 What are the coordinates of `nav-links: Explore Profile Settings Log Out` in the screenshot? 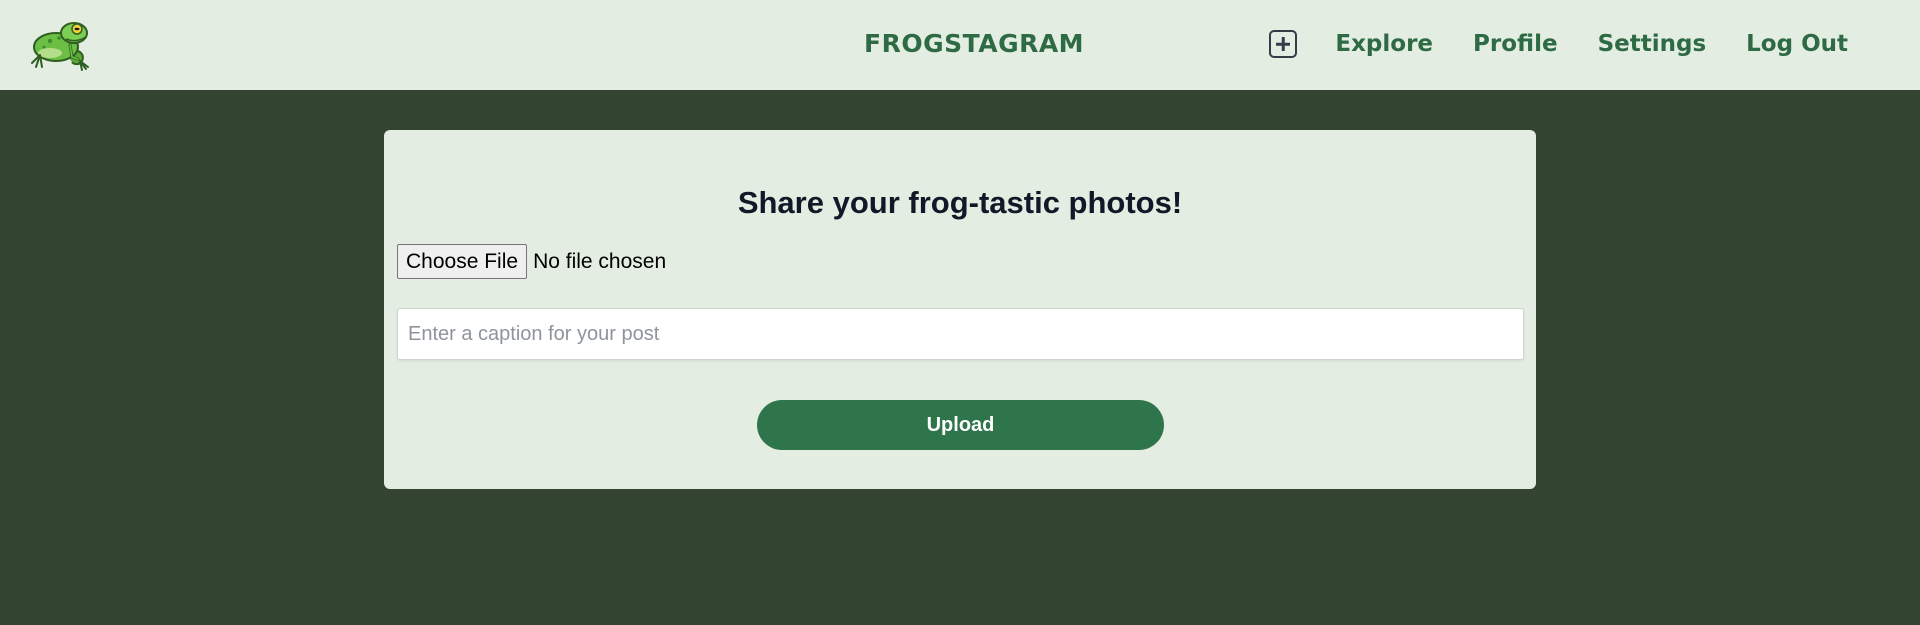 It's located at (1558, 44).